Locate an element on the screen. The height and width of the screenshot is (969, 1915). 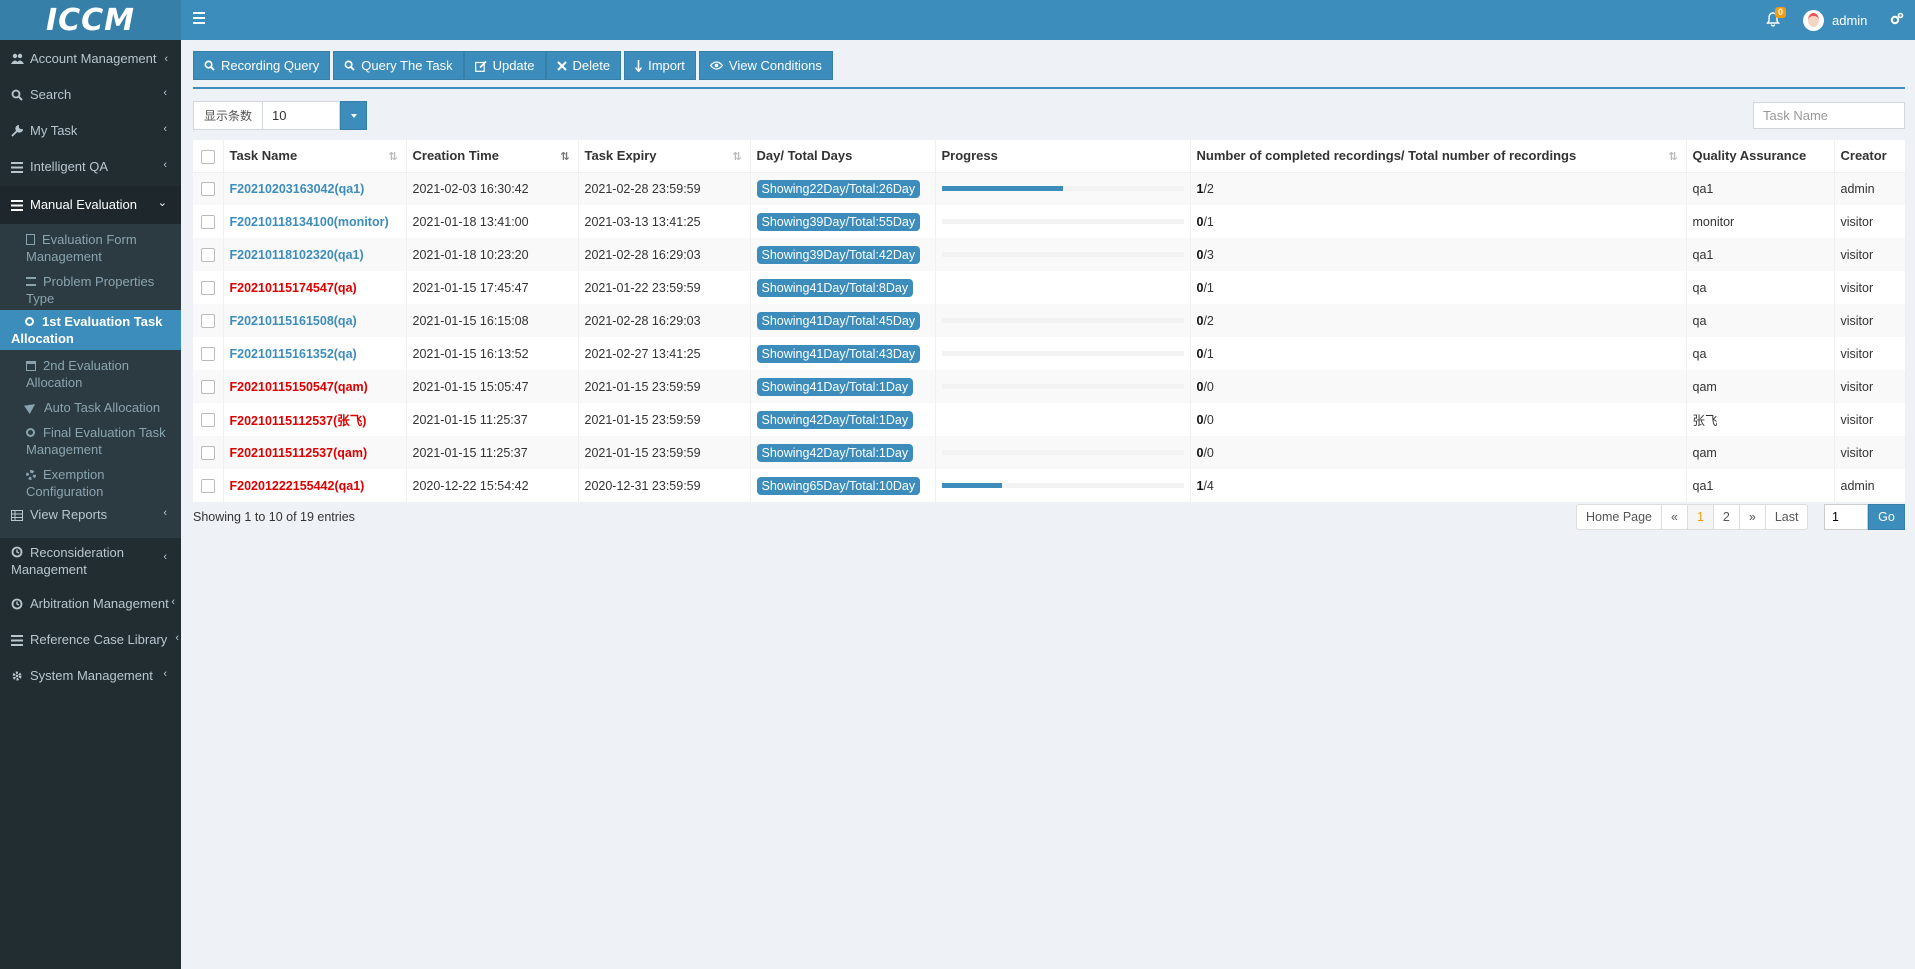
submenu-item-final-evaluation-task-management: Final Evaluation Task Management is located at coordinates (90, 440).